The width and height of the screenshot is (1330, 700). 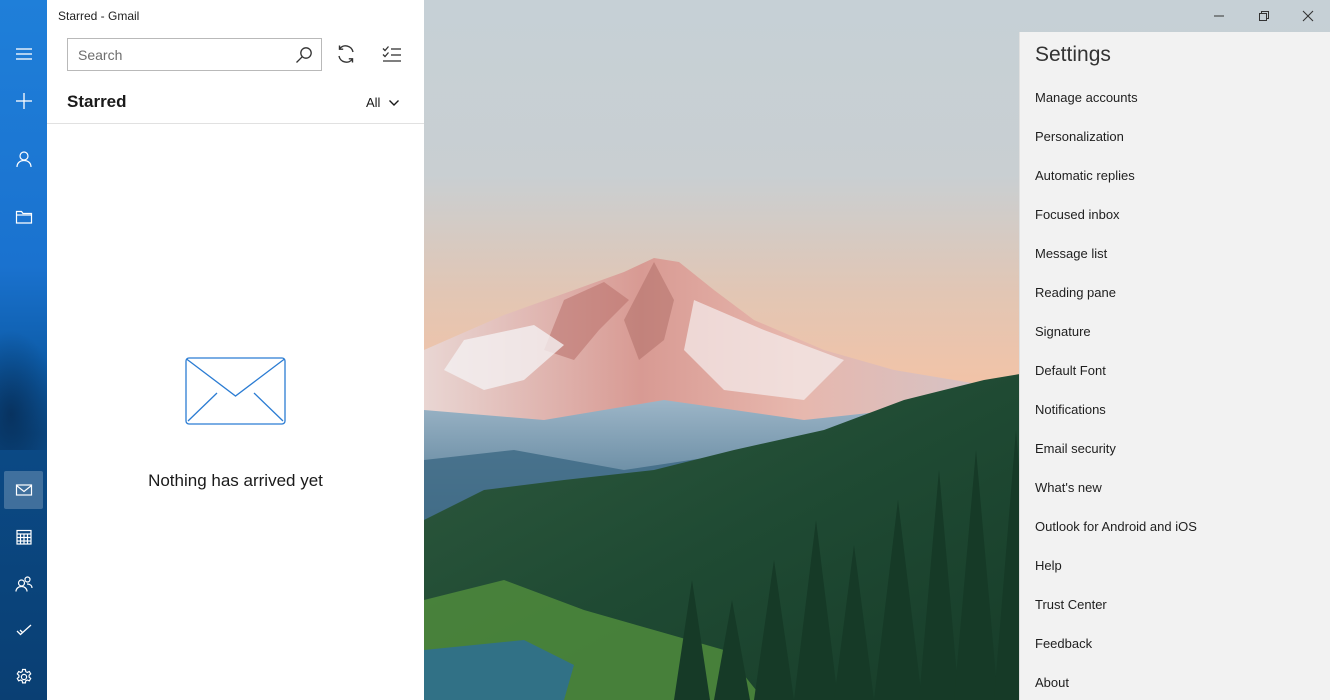 I want to click on filter-value: All, so click(x=373, y=102).